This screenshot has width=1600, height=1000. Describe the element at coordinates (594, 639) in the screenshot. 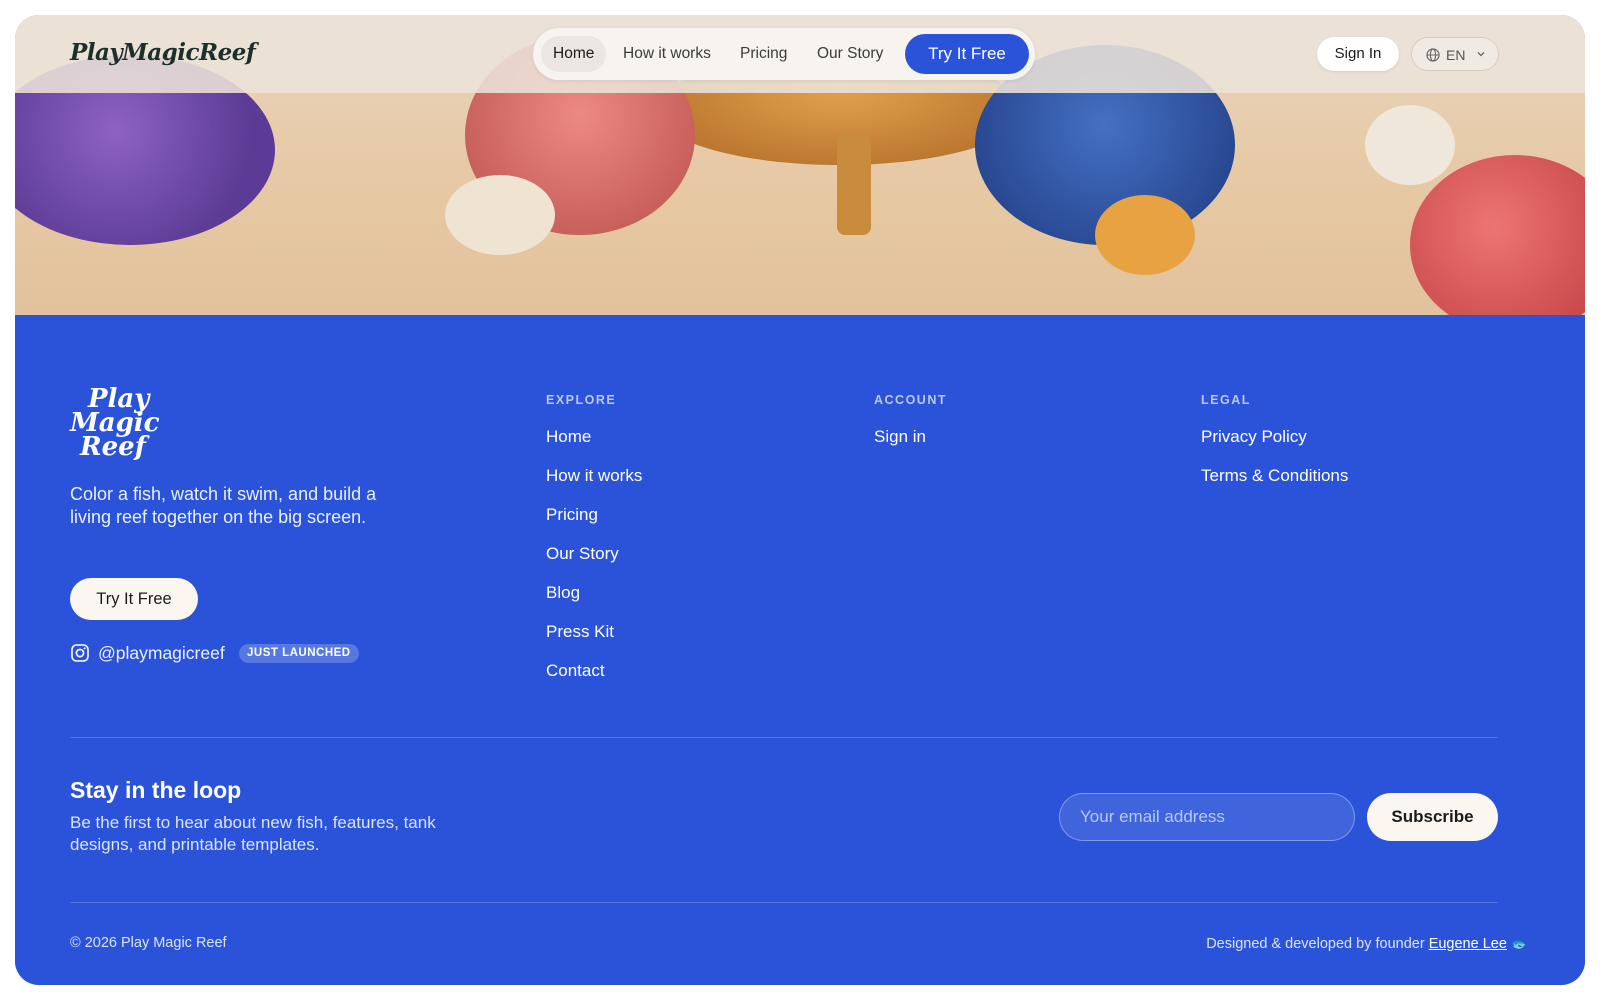

I see `footer-link-press-kit: Press Kit` at that location.